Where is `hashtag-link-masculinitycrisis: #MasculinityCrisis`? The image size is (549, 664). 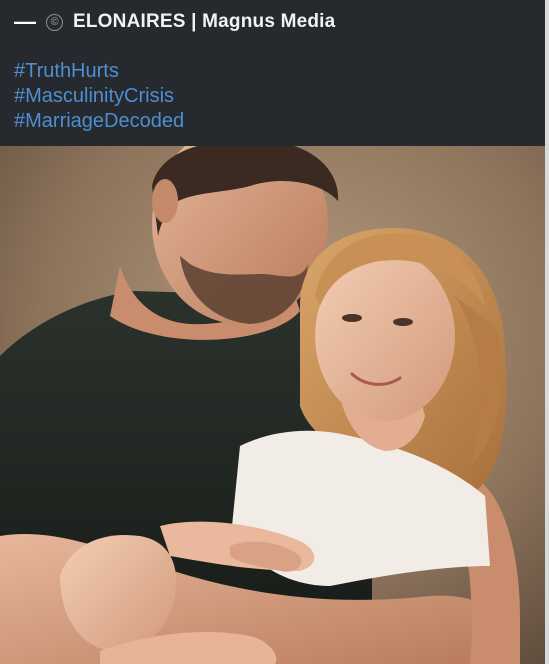 hashtag-link-masculinitycrisis: #MasculinityCrisis is located at coordinates (94, 96).